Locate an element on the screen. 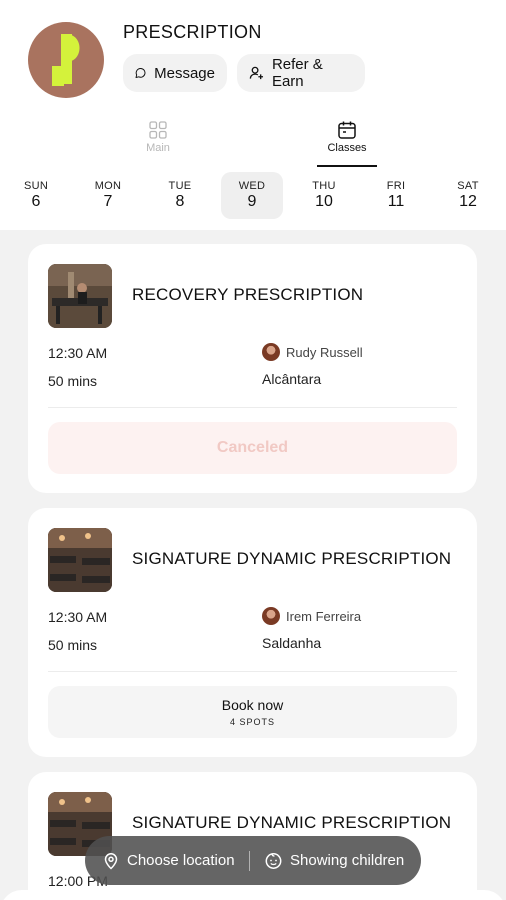  day-date: 12 is located at coordinates (468, 201).